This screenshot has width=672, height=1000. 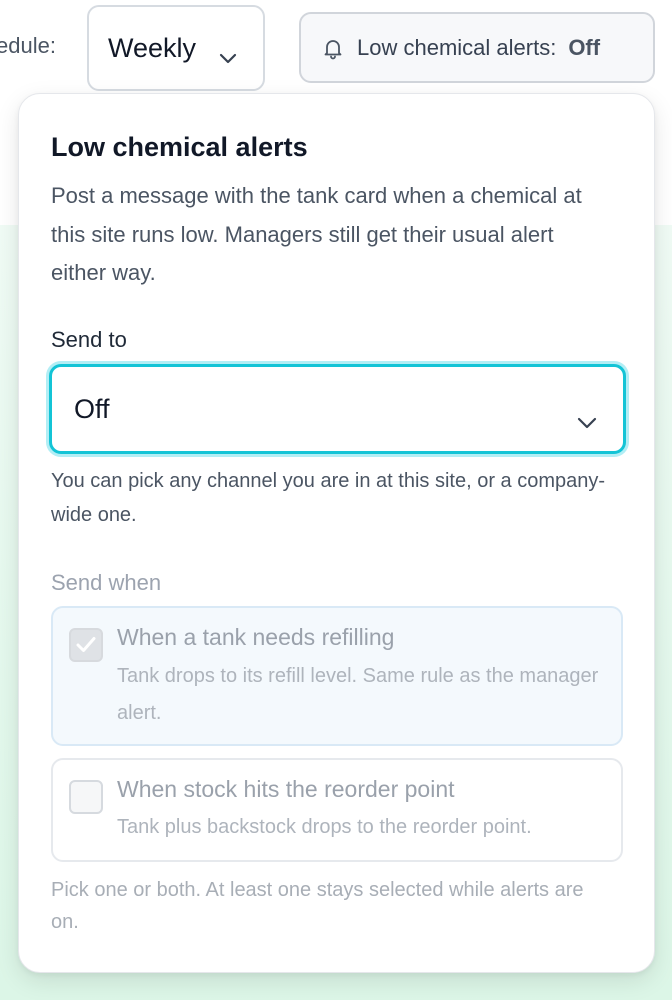 I want to click on option-title: When stock hits the reorder point, so click(x=286, y=789).